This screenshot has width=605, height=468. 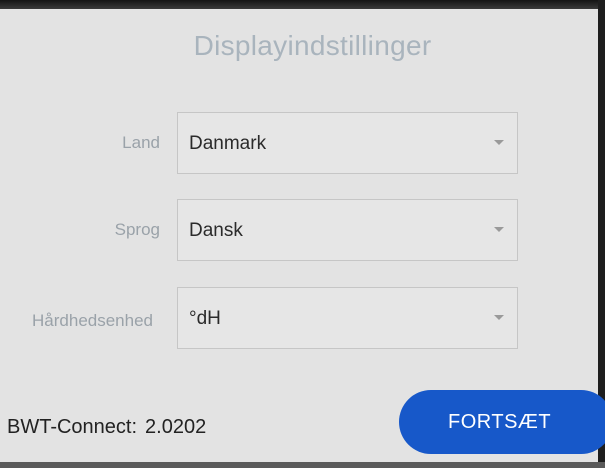 I want to click on language-select: Dansk, so click(x=347, y=230).